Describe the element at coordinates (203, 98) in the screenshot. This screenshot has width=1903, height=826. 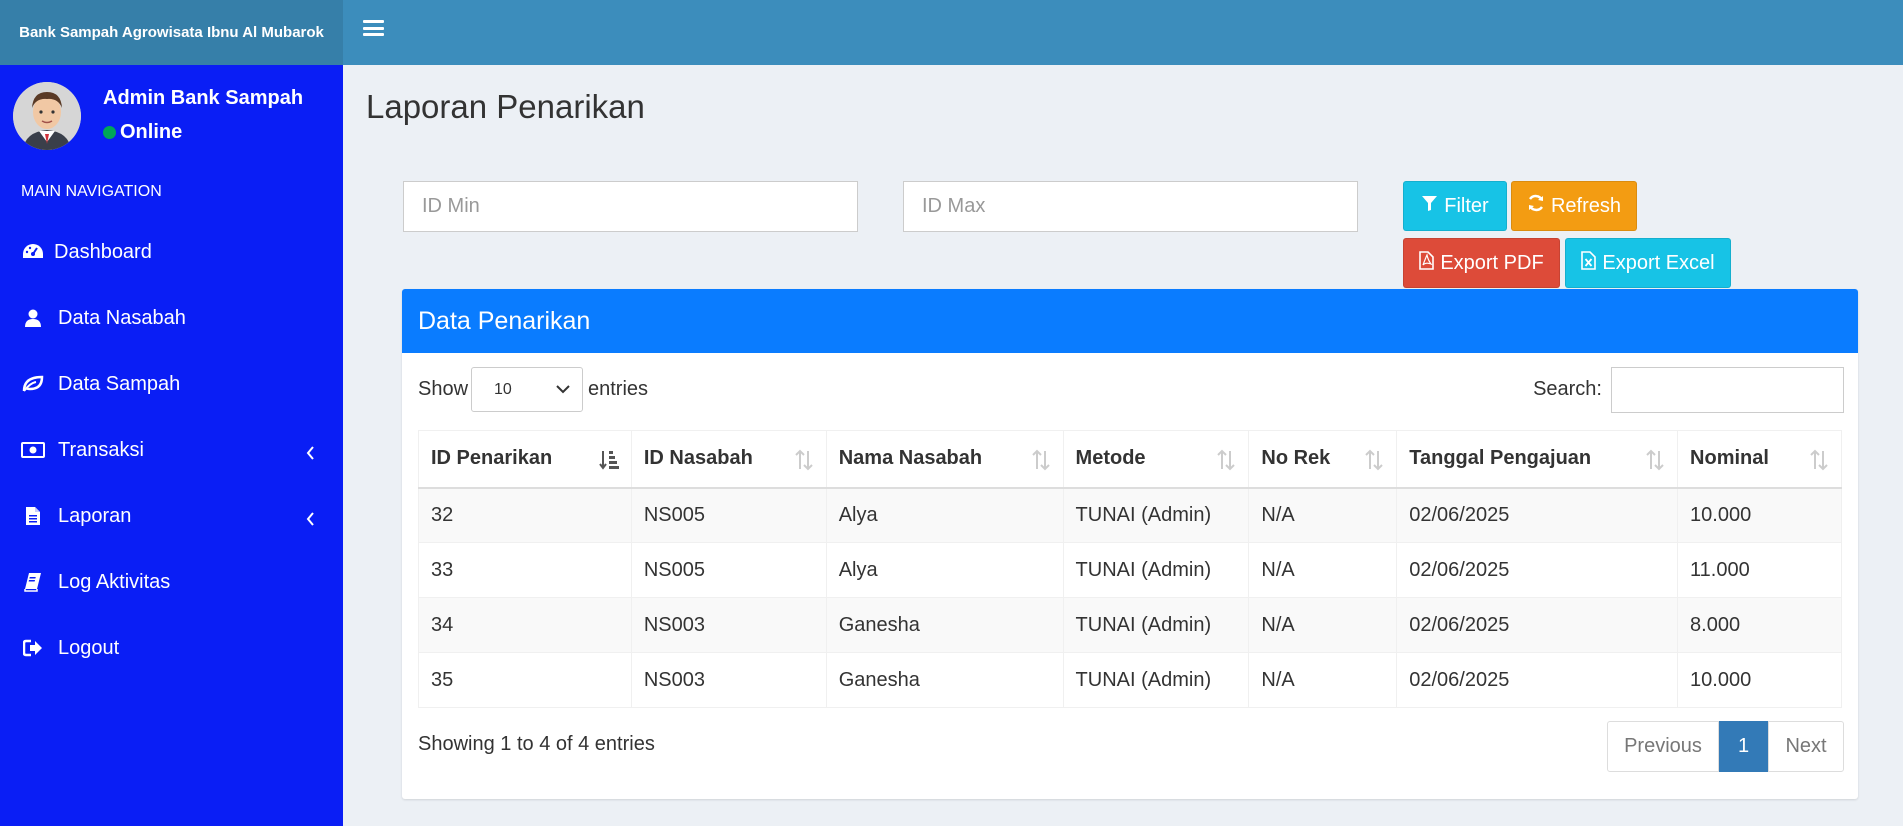
I see `user-name: Admin Bank Sampah` at that location.